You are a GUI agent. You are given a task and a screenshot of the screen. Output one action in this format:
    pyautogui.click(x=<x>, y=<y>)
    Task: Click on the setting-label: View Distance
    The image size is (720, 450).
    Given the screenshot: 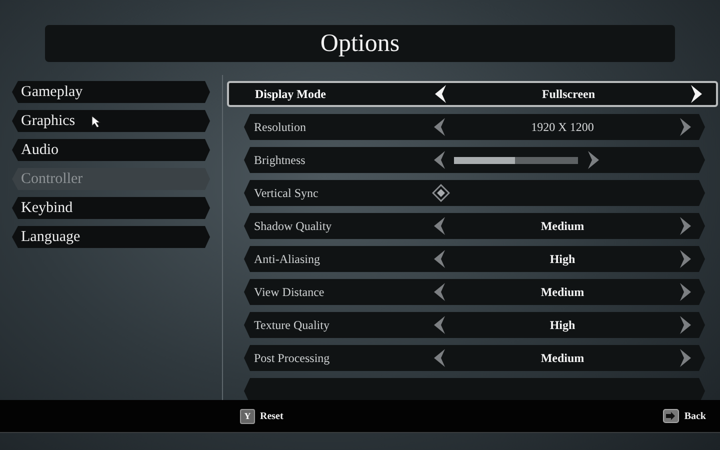 What is the action you would take?
    pyautogui.click(x=290, y=292)
    